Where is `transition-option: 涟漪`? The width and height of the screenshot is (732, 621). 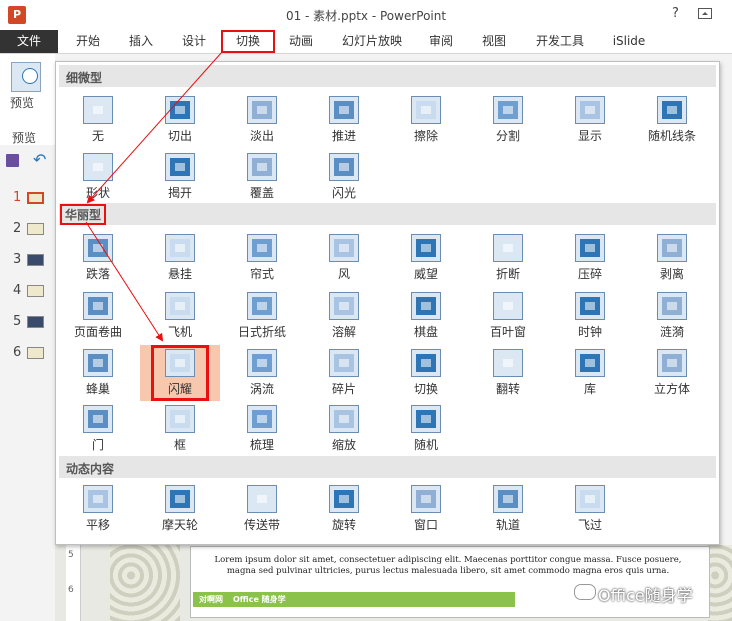 transition-option: 涟漪 is located at coordinates (672, 316).